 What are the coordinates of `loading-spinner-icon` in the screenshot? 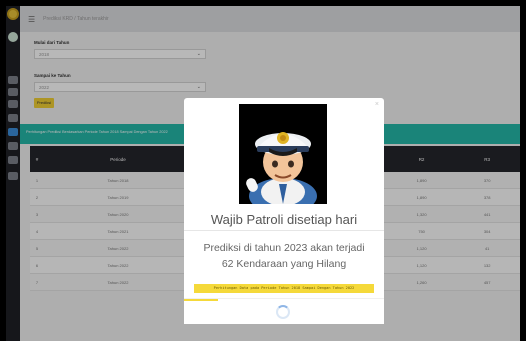 It's located at (283, 312).